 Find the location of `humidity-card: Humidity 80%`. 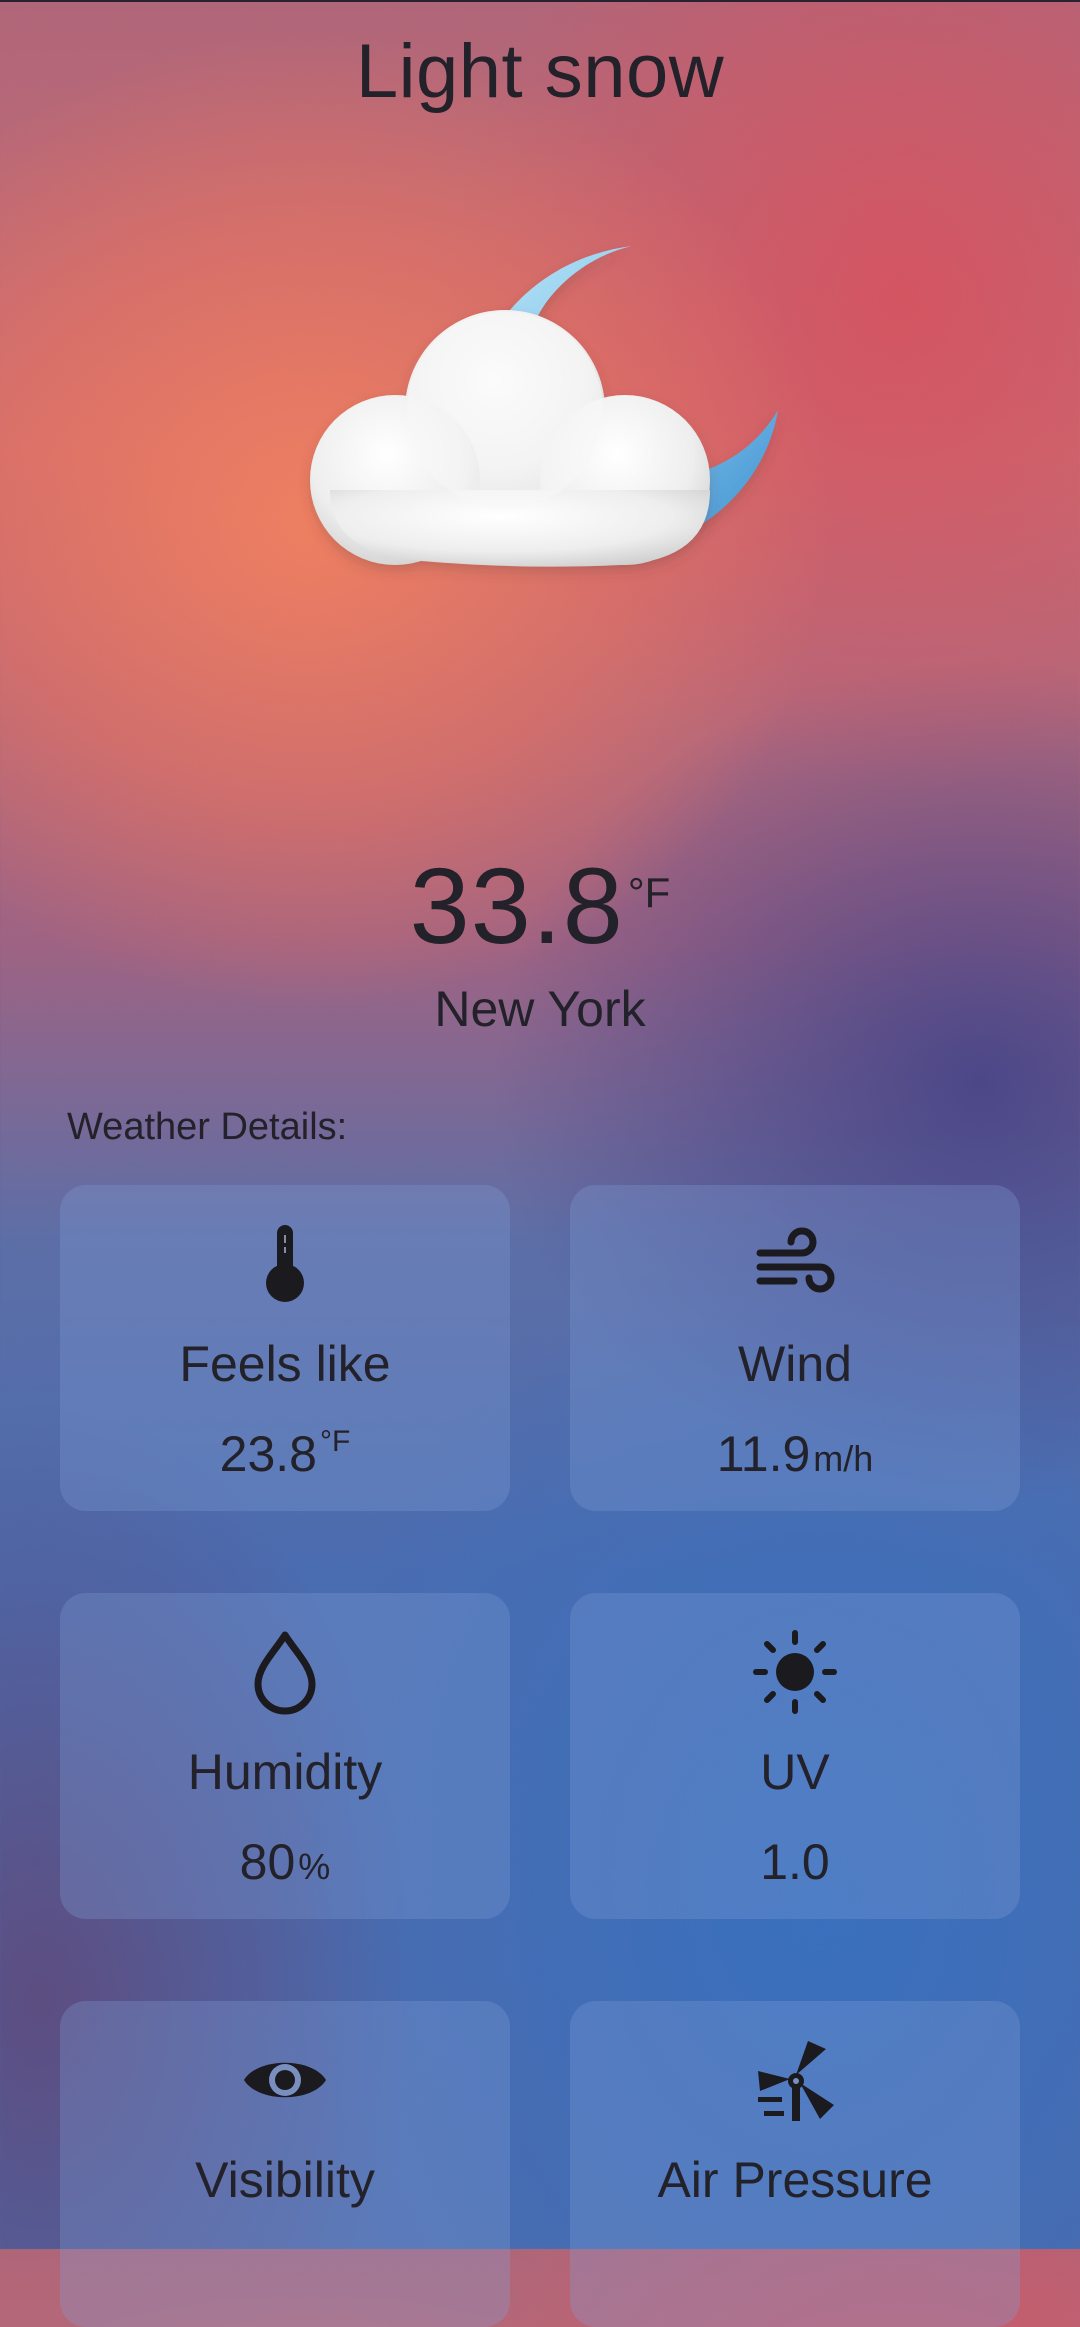

humidity-card: Humidity 80% is located at coordinates (285, 1756).